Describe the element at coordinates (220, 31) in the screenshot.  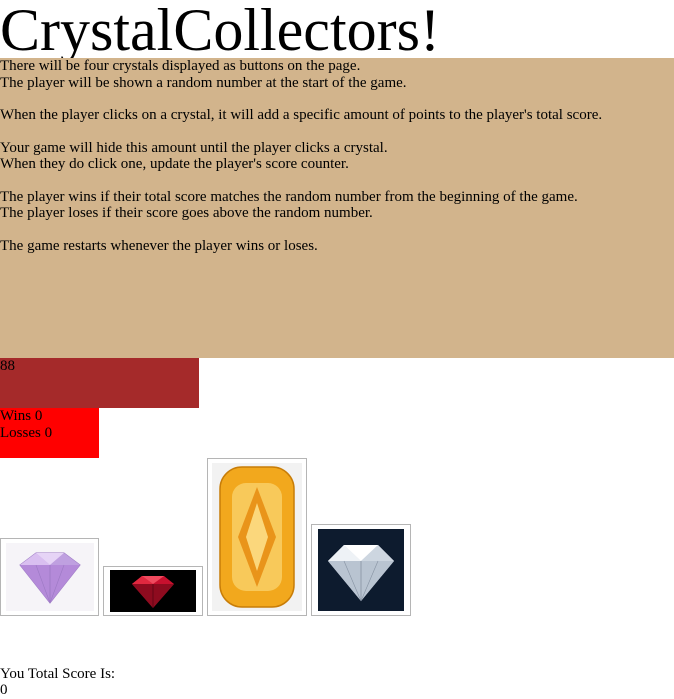
I see `page-title: CrystalCollectors!` at that location.